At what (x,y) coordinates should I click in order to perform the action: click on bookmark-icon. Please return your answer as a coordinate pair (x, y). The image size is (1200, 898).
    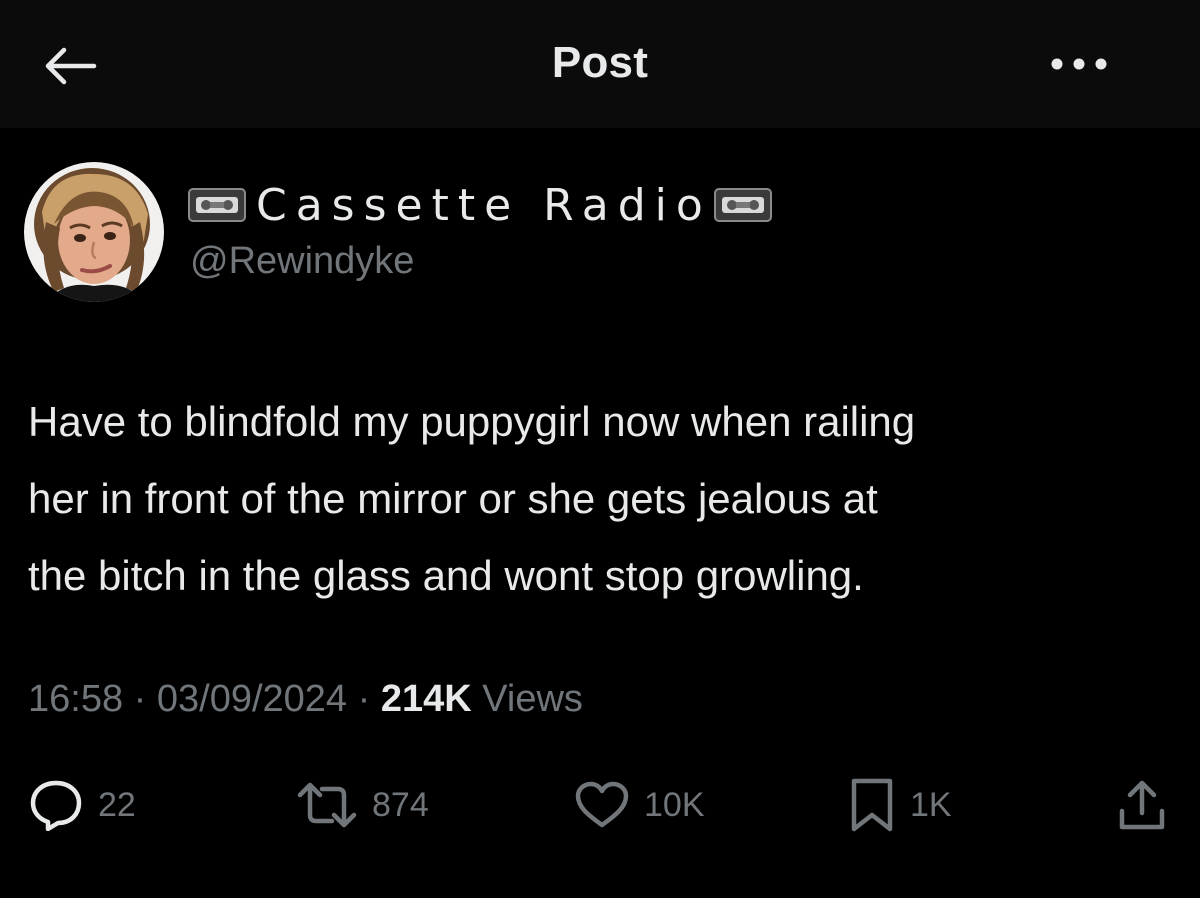
    Looking at the image, I should click on (872, 805).